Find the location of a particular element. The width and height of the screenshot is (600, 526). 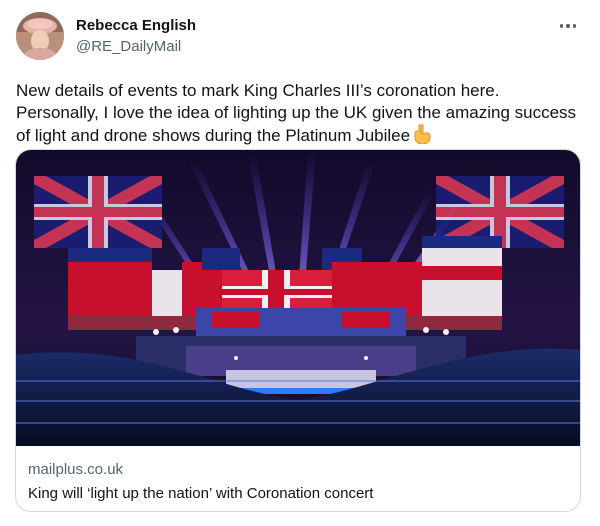

profile-photo-icon is located at coordinates (40, 36).